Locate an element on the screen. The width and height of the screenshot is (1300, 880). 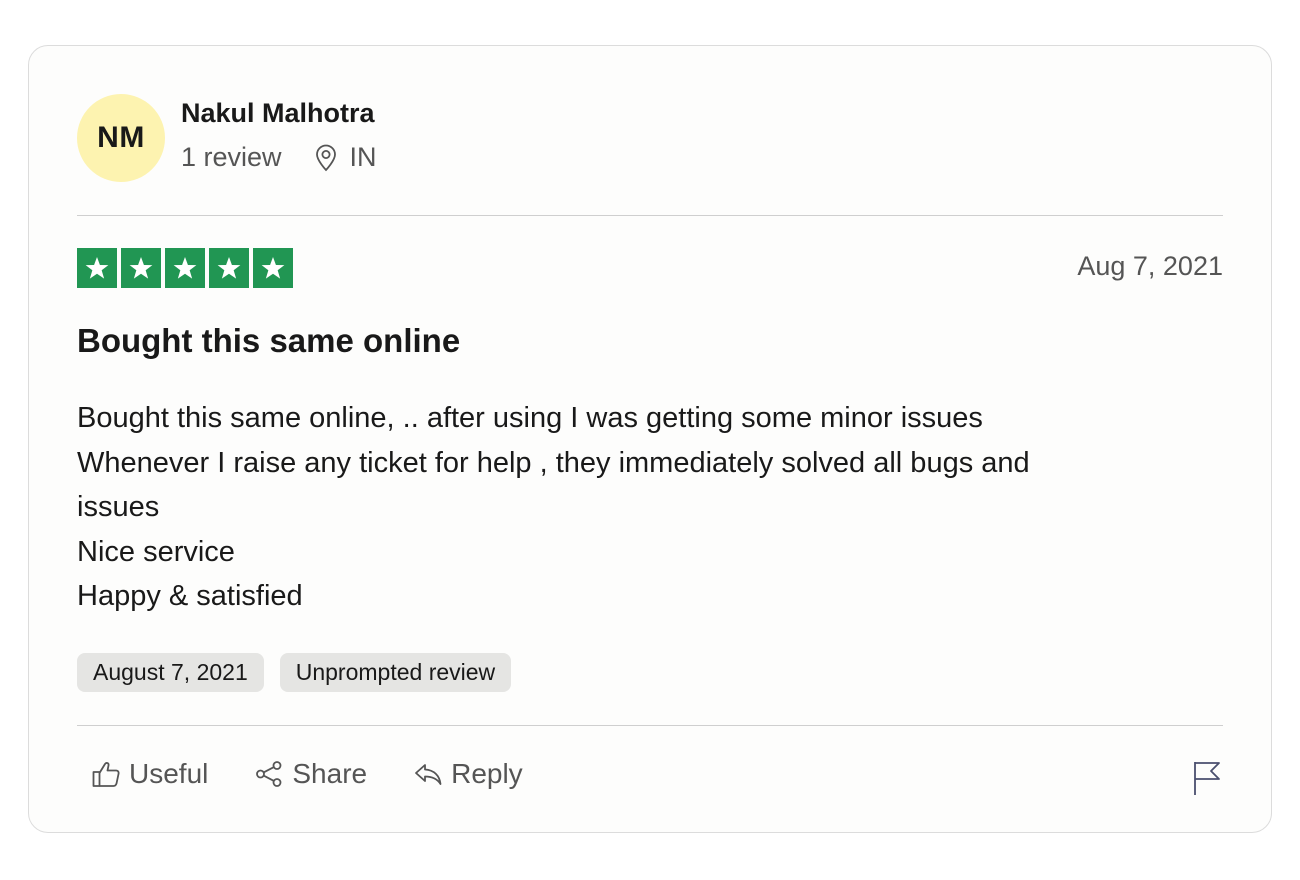
avatar-initials: NM is located at coordinates (121, 137).